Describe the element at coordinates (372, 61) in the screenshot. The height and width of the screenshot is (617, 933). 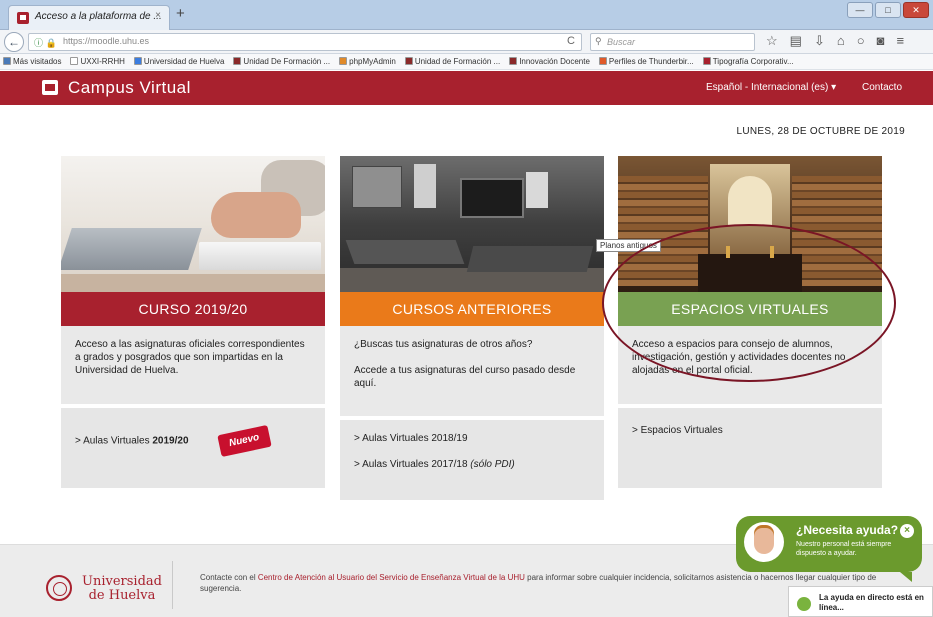
I see `bookmark-label: phpMyAdmin` at that location.